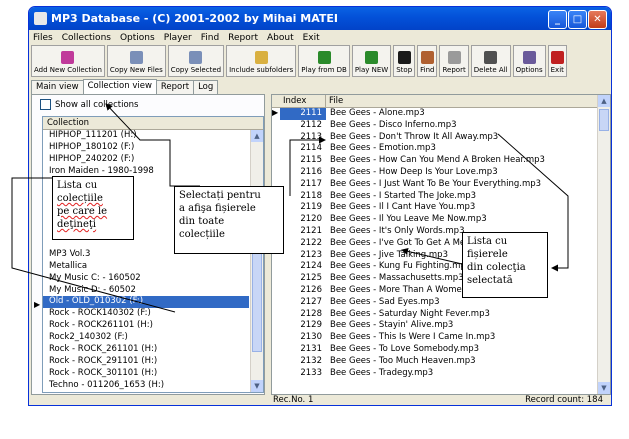 The height and width of the screenshot is (439, 629). What do you see at coordinates (371, 61) in the screenshot?
I see `toolbar-play-new-button: Play NEW` at bounding box center [371, 61].